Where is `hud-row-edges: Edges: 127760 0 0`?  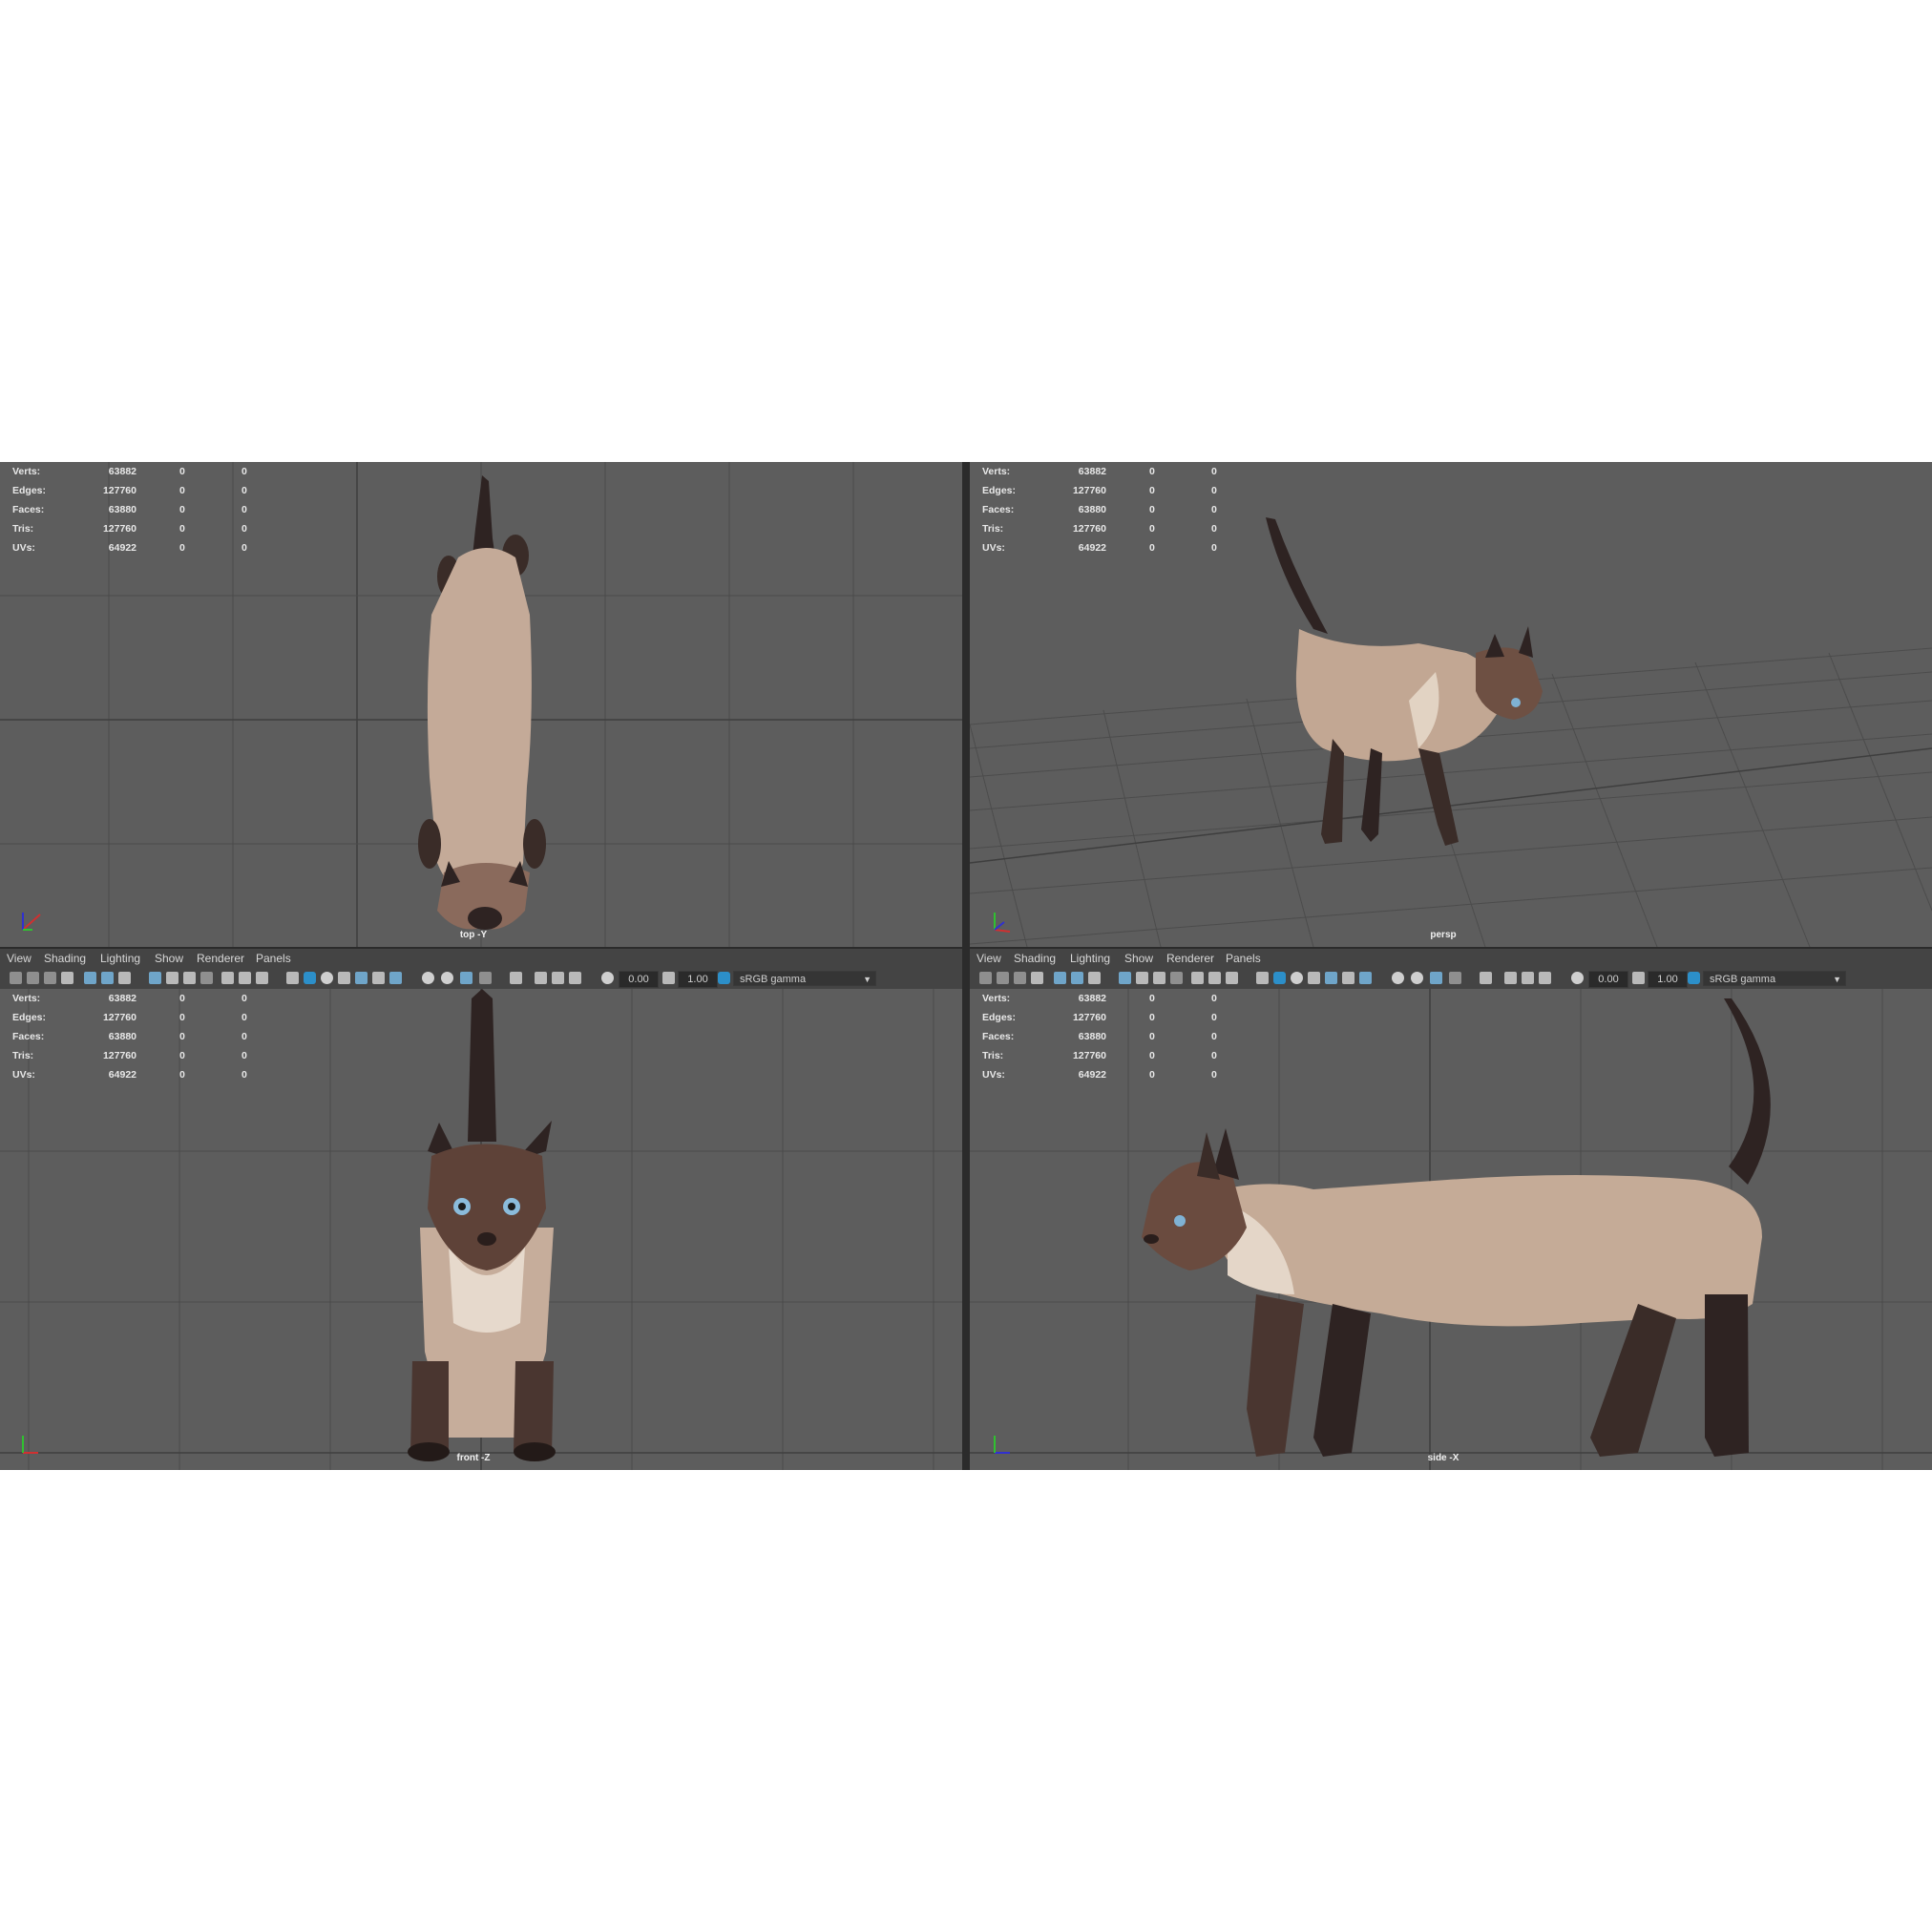
hud-row-edges: Edges: 127760 0 0 is located at coordinates (130, 1017).